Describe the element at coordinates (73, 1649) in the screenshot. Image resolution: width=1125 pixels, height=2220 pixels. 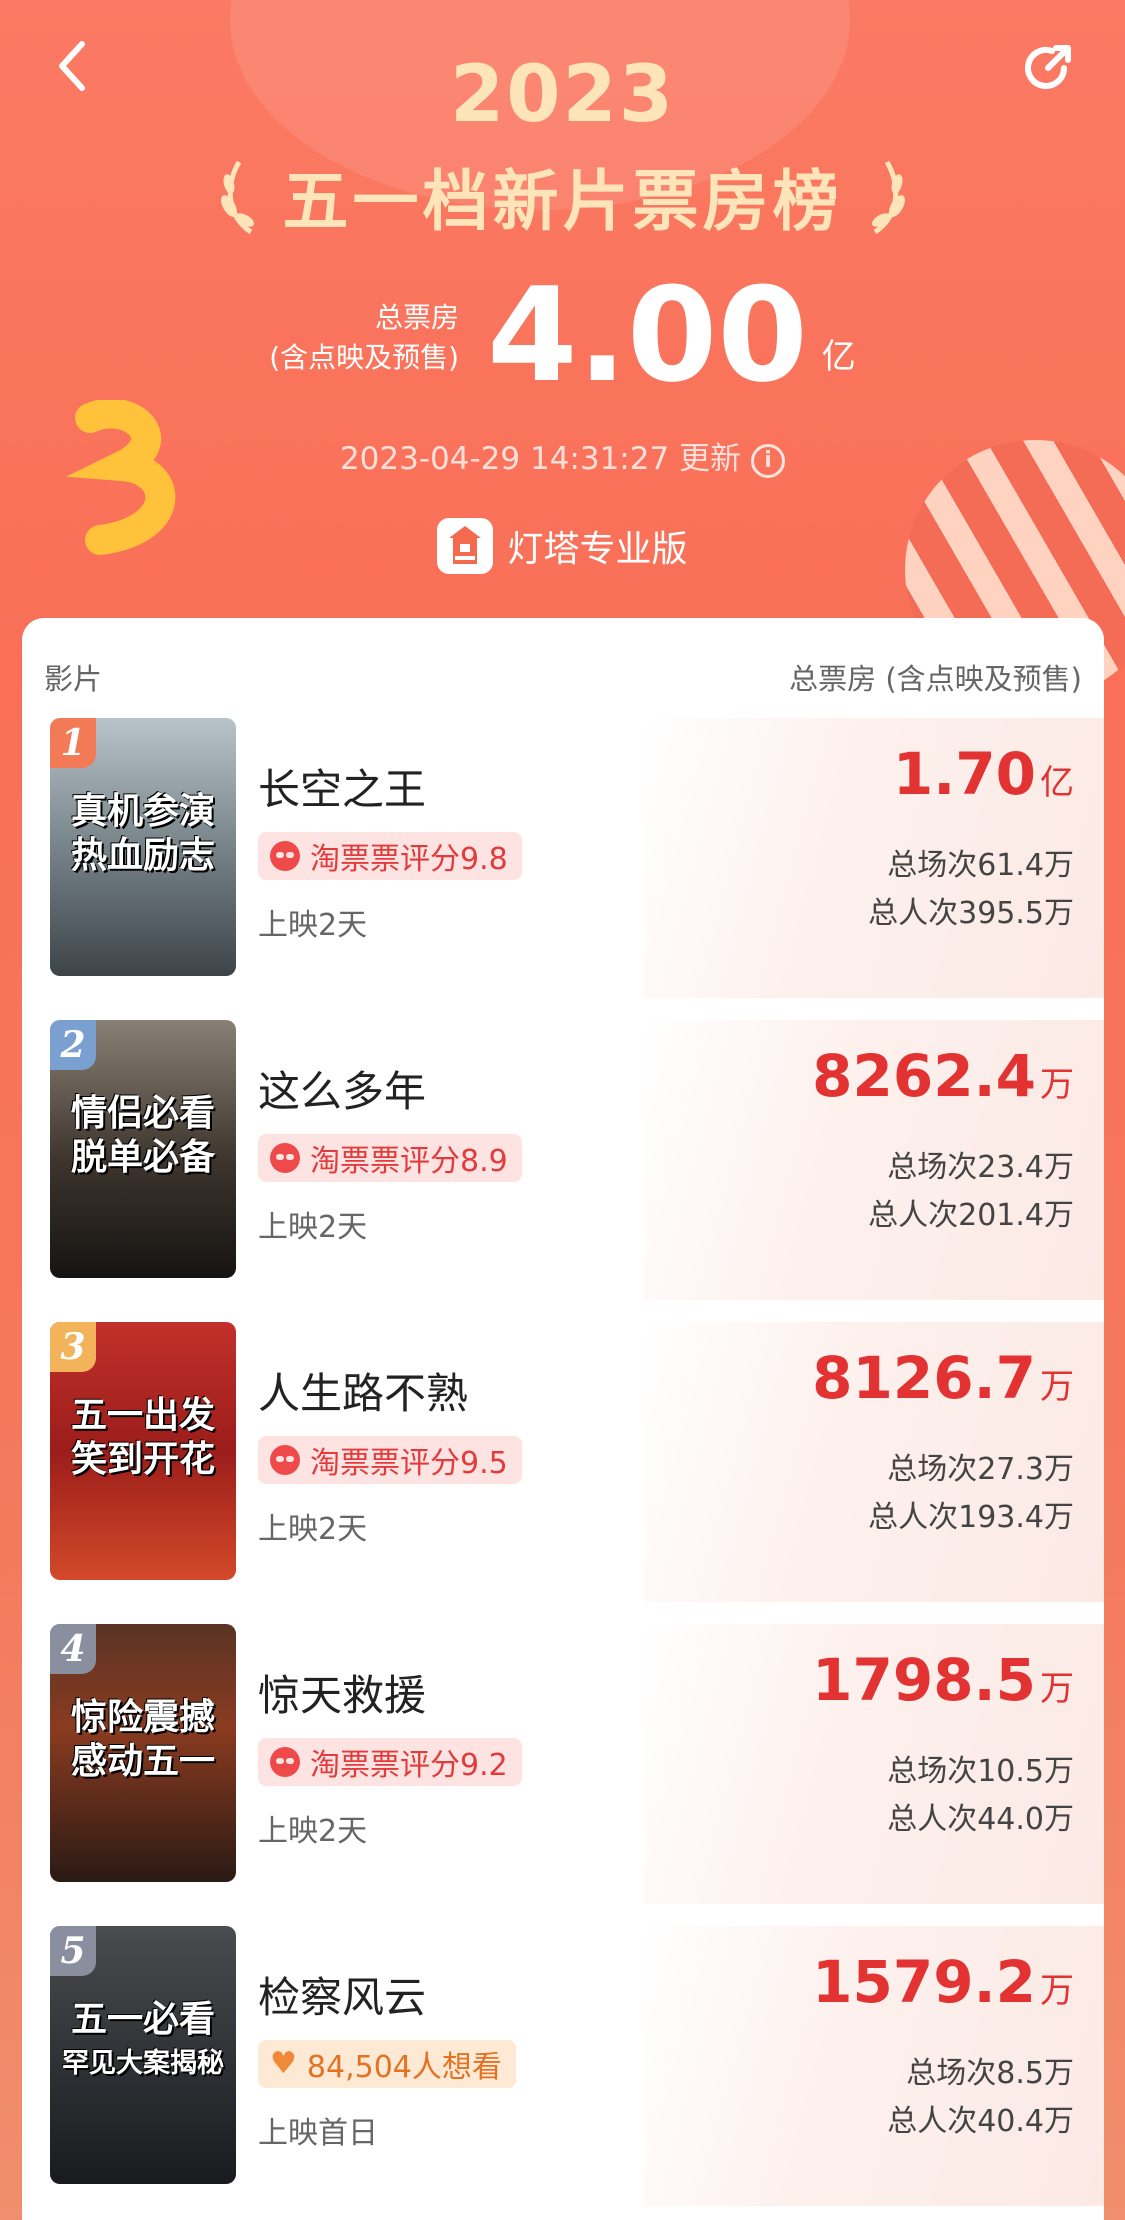
I see `rank-badge: 4` at that location.